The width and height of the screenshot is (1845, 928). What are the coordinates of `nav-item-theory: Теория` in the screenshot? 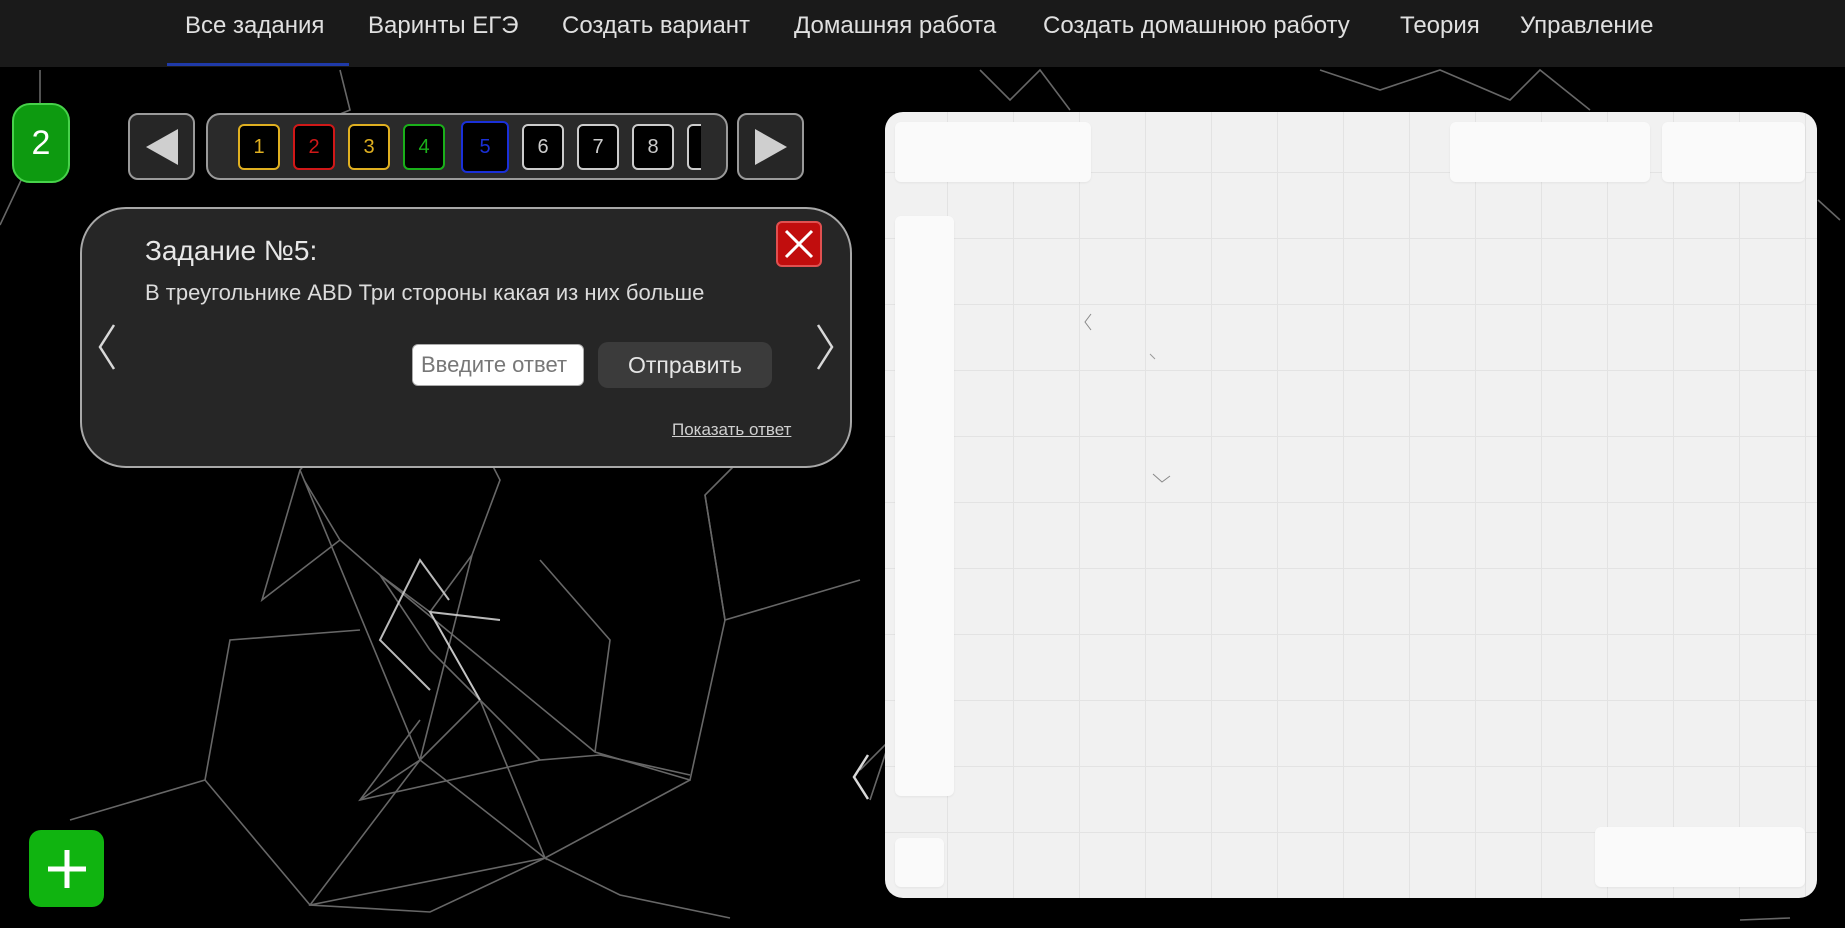 It's located at (1440, 26).